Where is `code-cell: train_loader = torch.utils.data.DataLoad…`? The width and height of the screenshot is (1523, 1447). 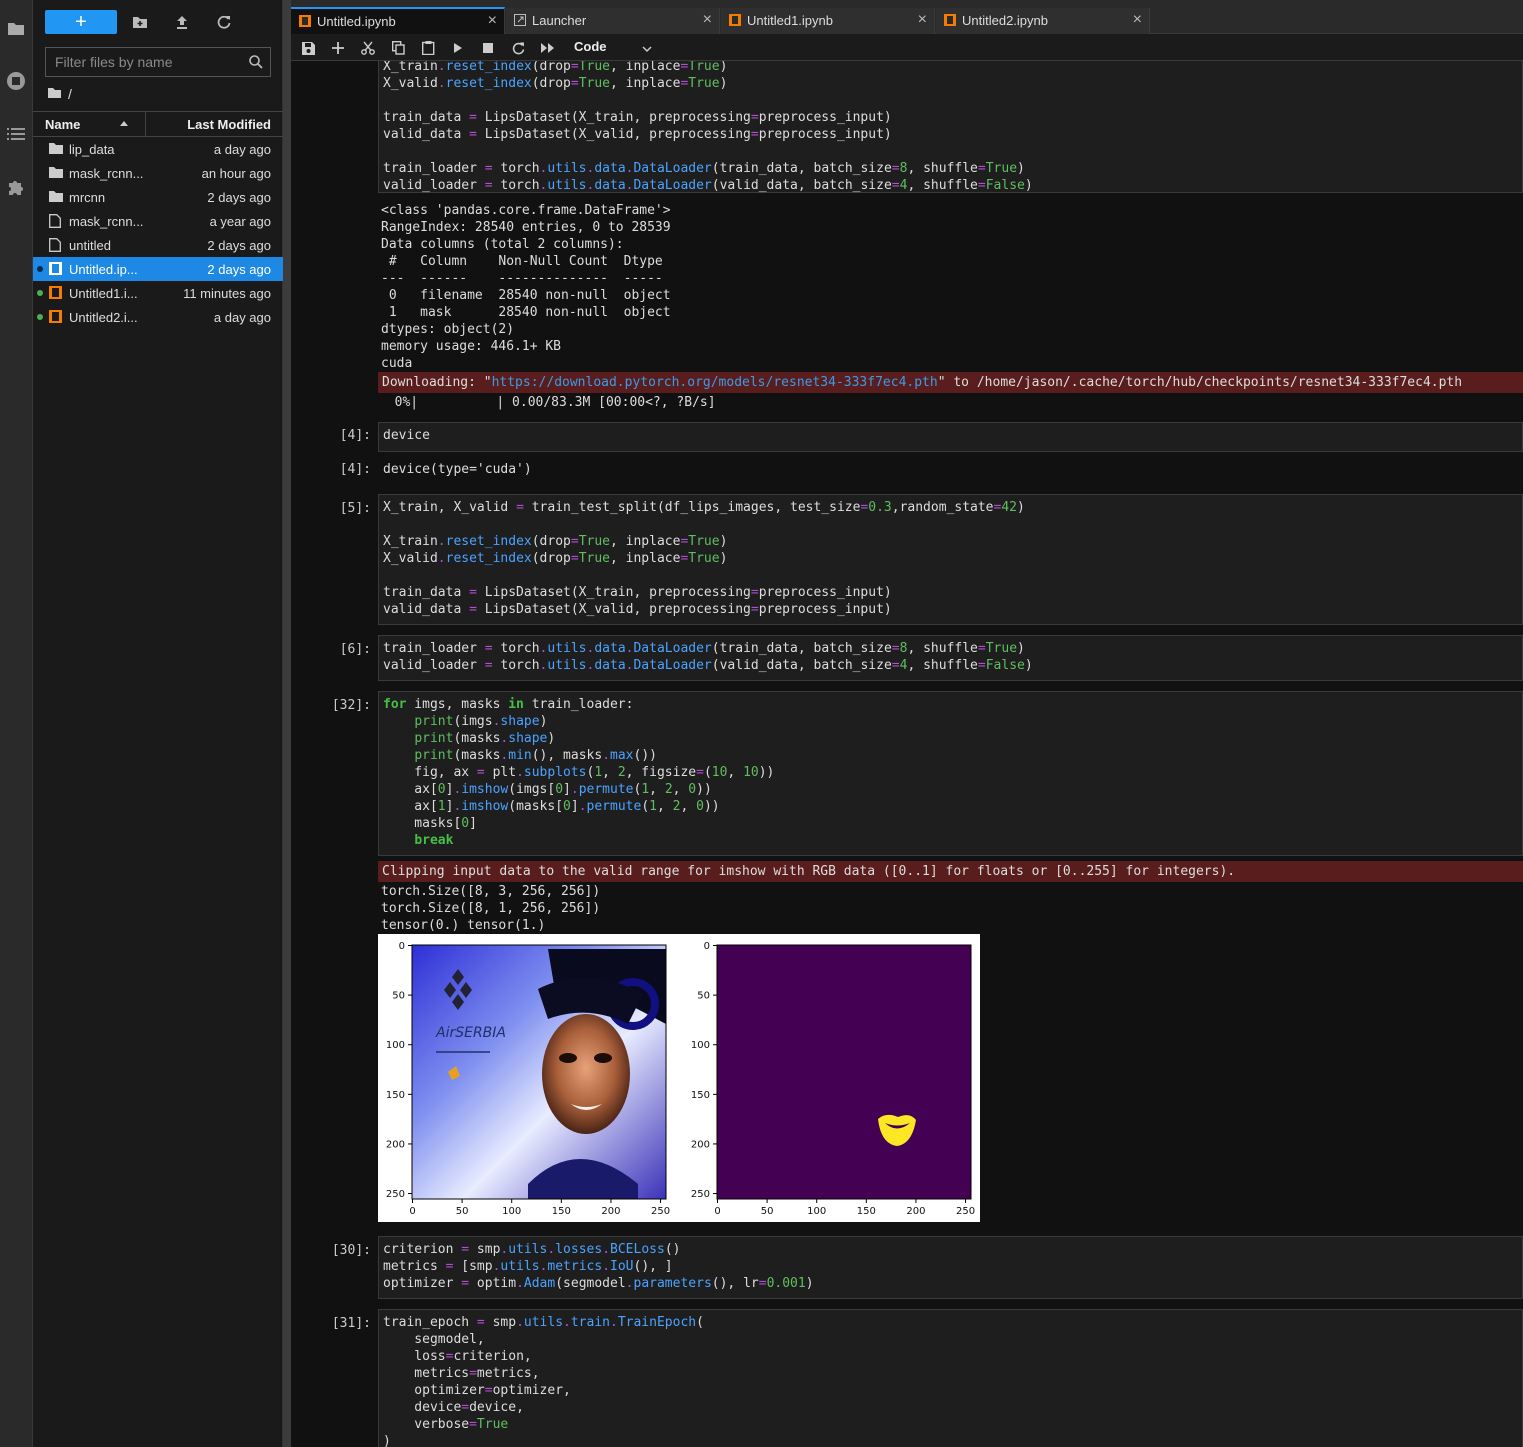
code-cell: train_loader = torch.utils.data.DataLoad… is located at coordinates (950, 658).